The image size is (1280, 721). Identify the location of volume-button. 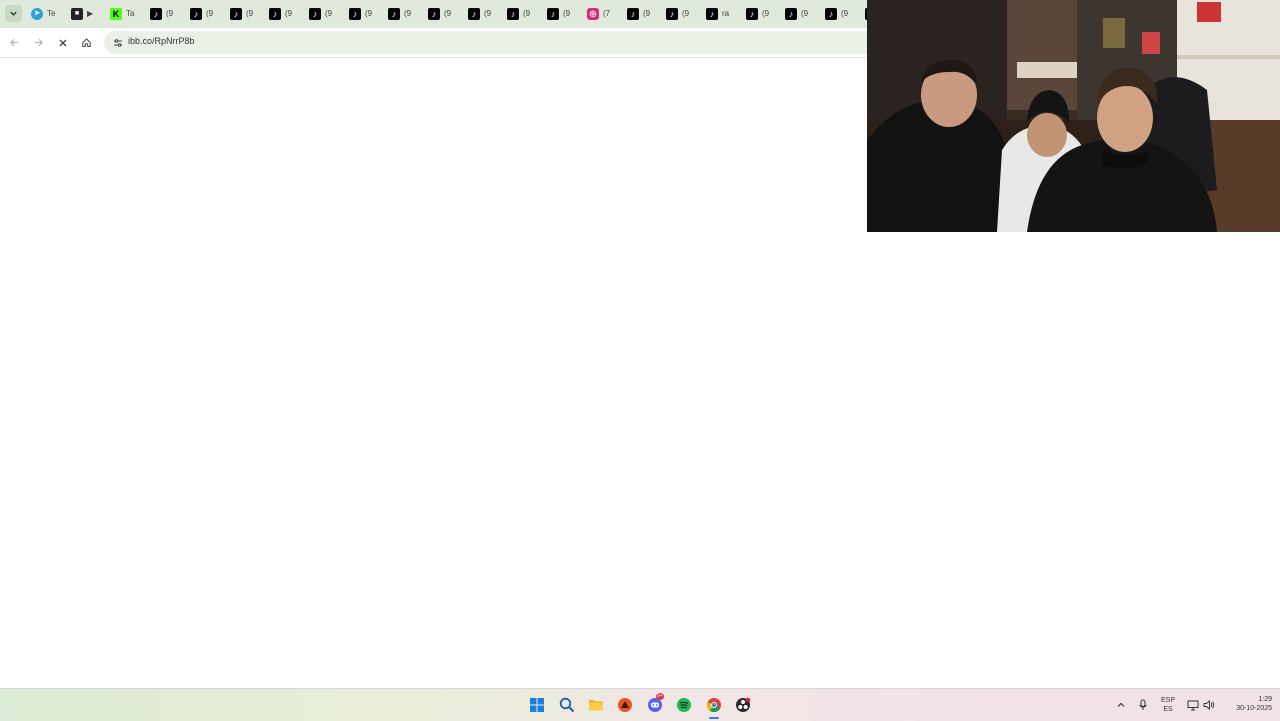
(1209, 705).